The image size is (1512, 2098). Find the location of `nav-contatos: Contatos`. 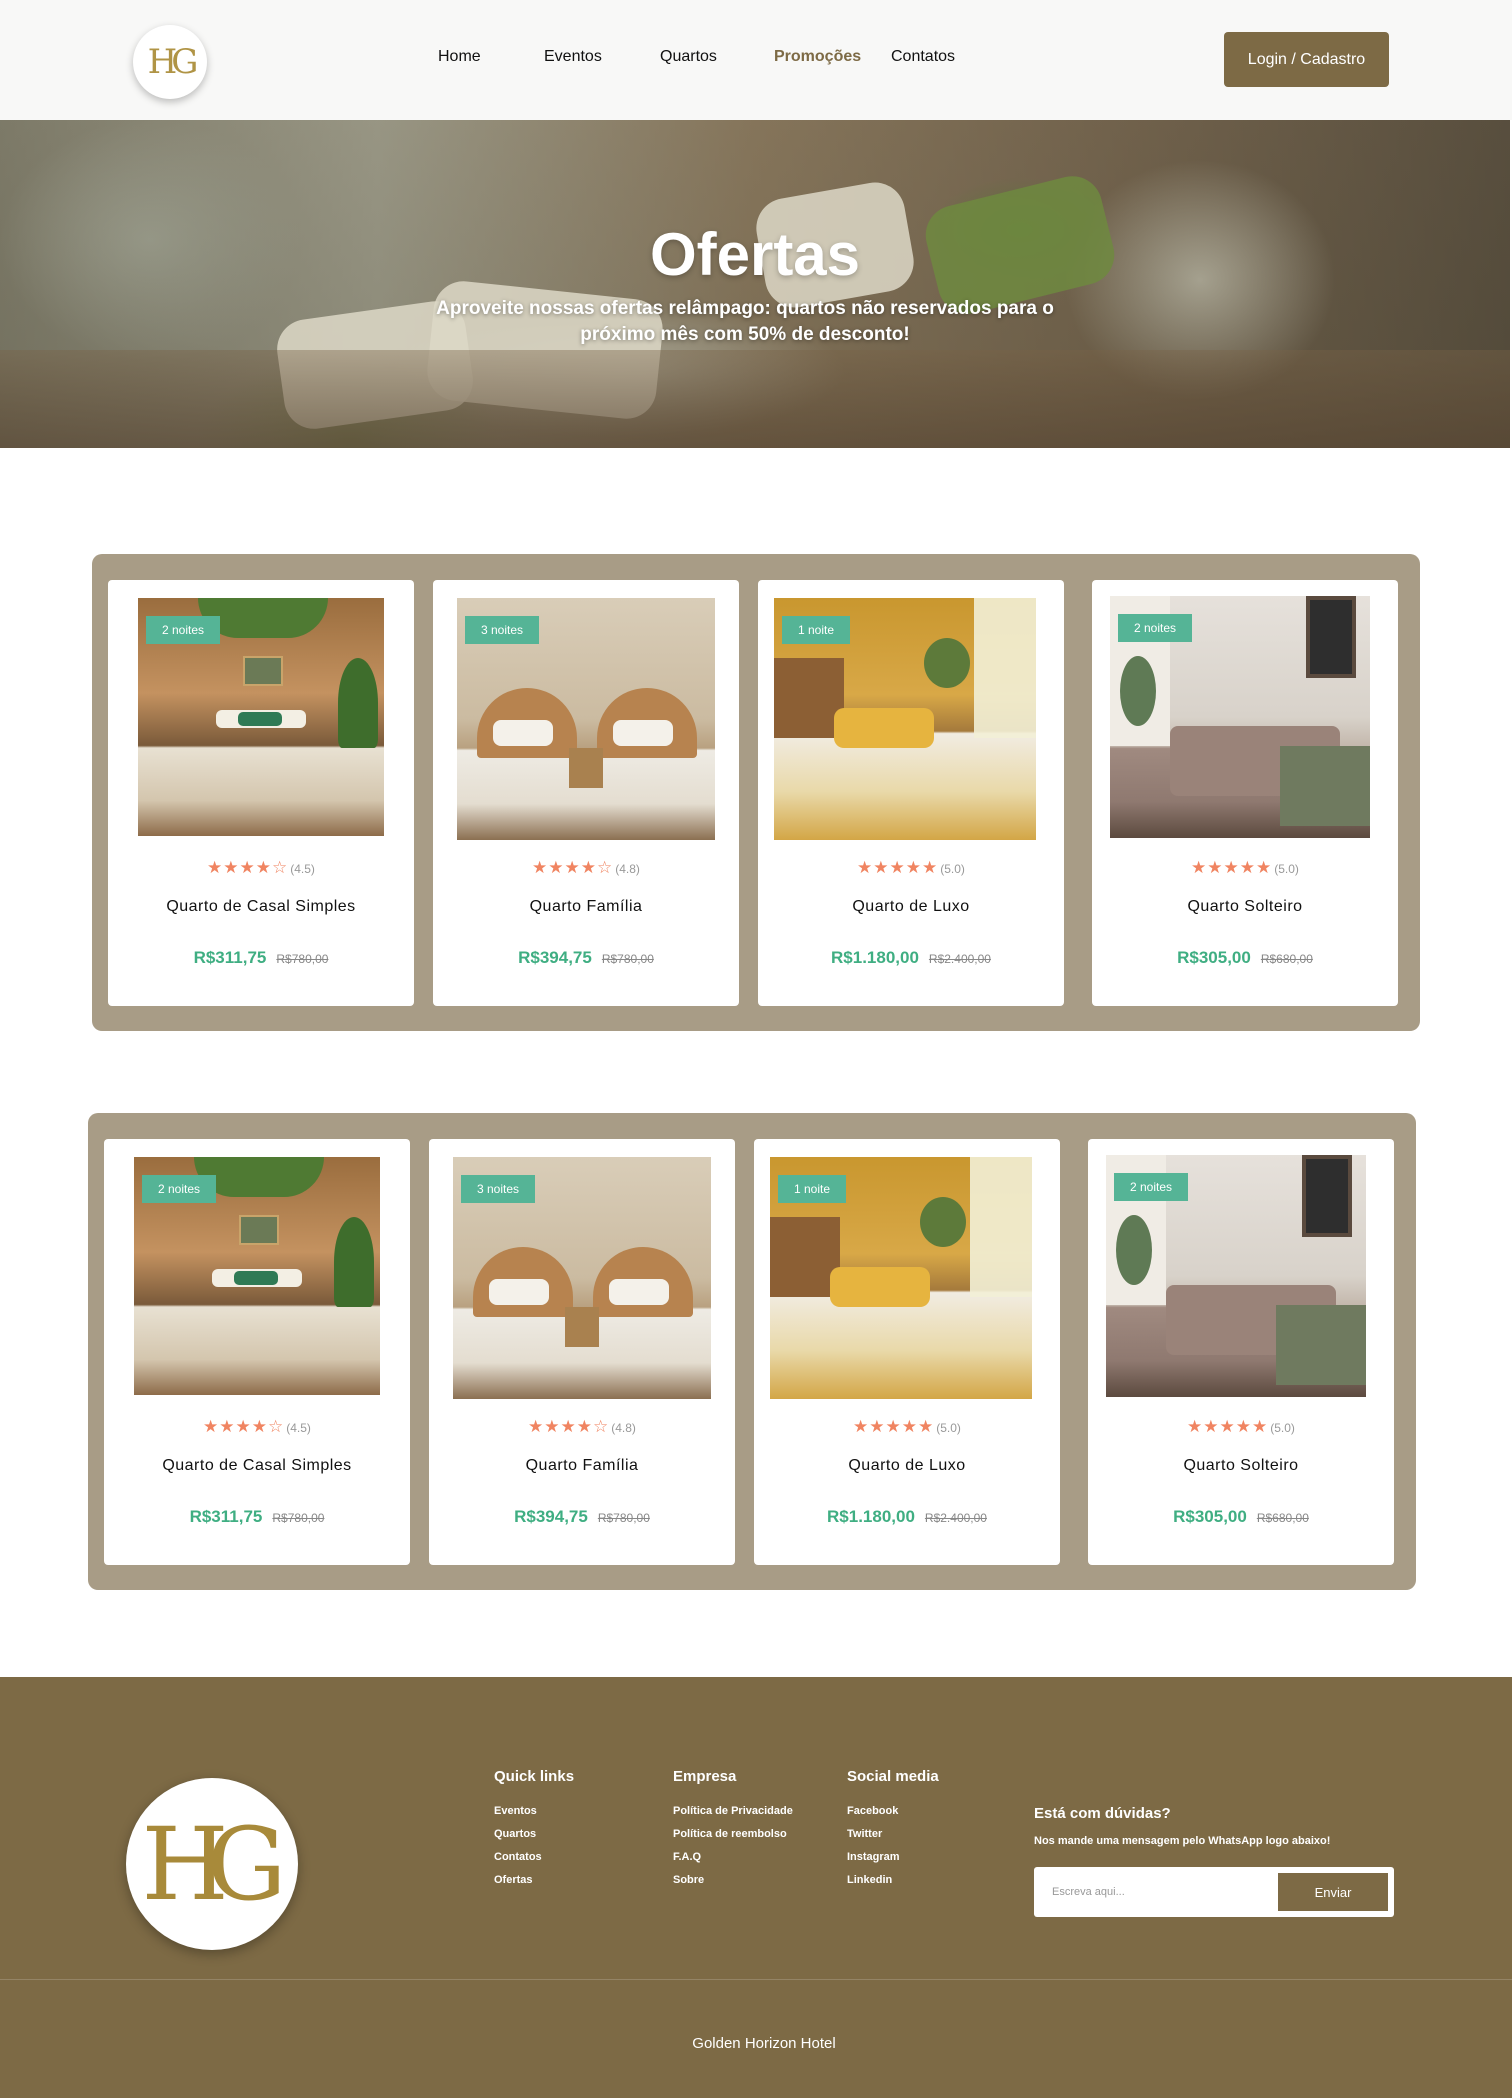

nav-contatos: Contatos is located at coordinates (923, 57).